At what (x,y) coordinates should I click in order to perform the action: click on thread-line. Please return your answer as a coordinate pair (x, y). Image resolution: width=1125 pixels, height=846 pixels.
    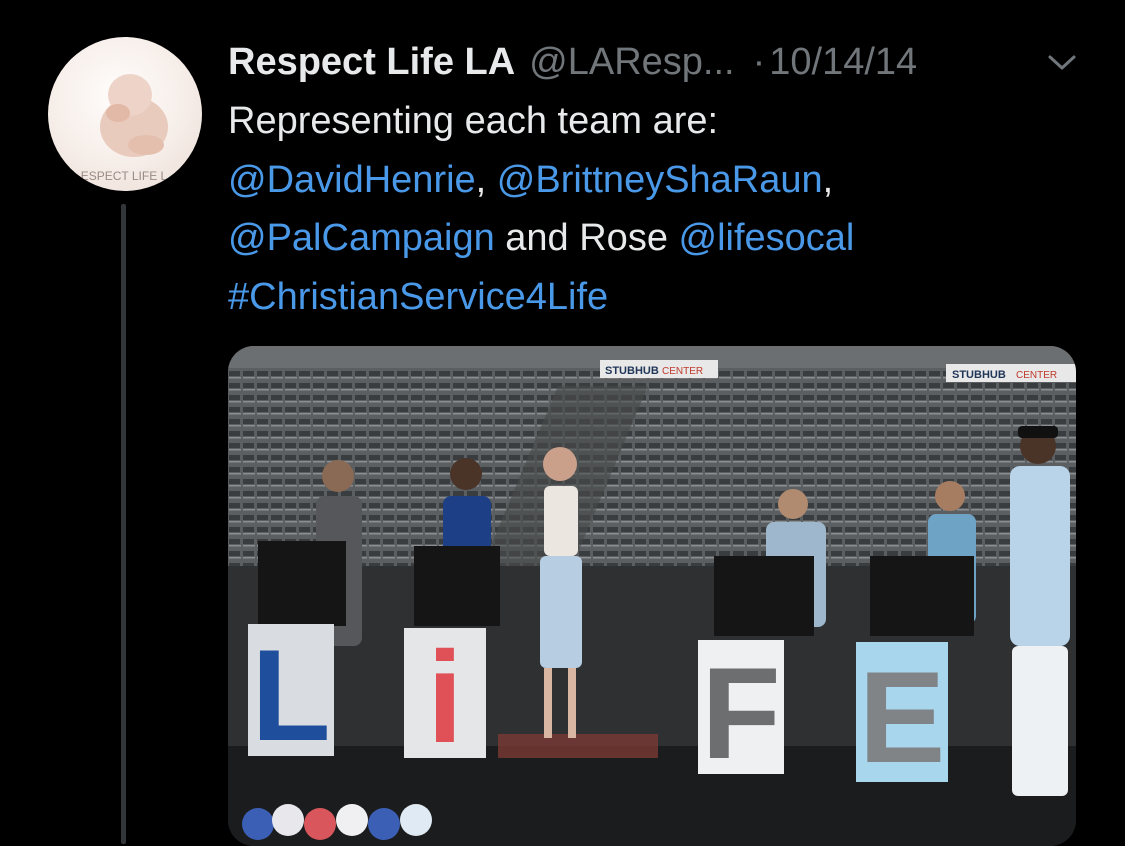
    Looking at the image, I should click on (123, 524).